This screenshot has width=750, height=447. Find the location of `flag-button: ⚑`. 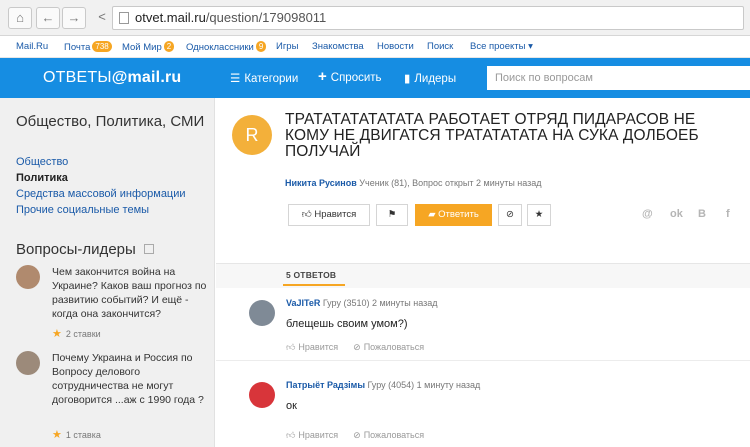

flag-button: ⚑ is located at coordinates (392, 215).